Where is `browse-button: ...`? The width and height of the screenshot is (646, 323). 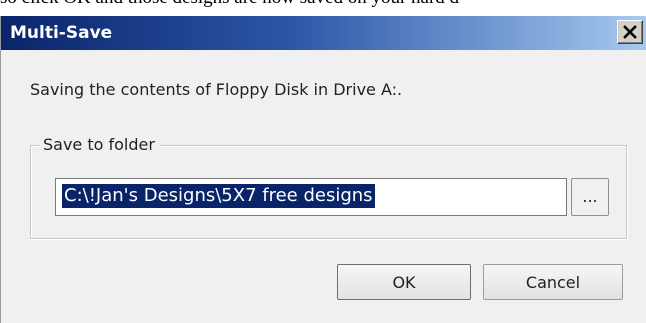 browse-button: ... is located at coordinates (590, 197).